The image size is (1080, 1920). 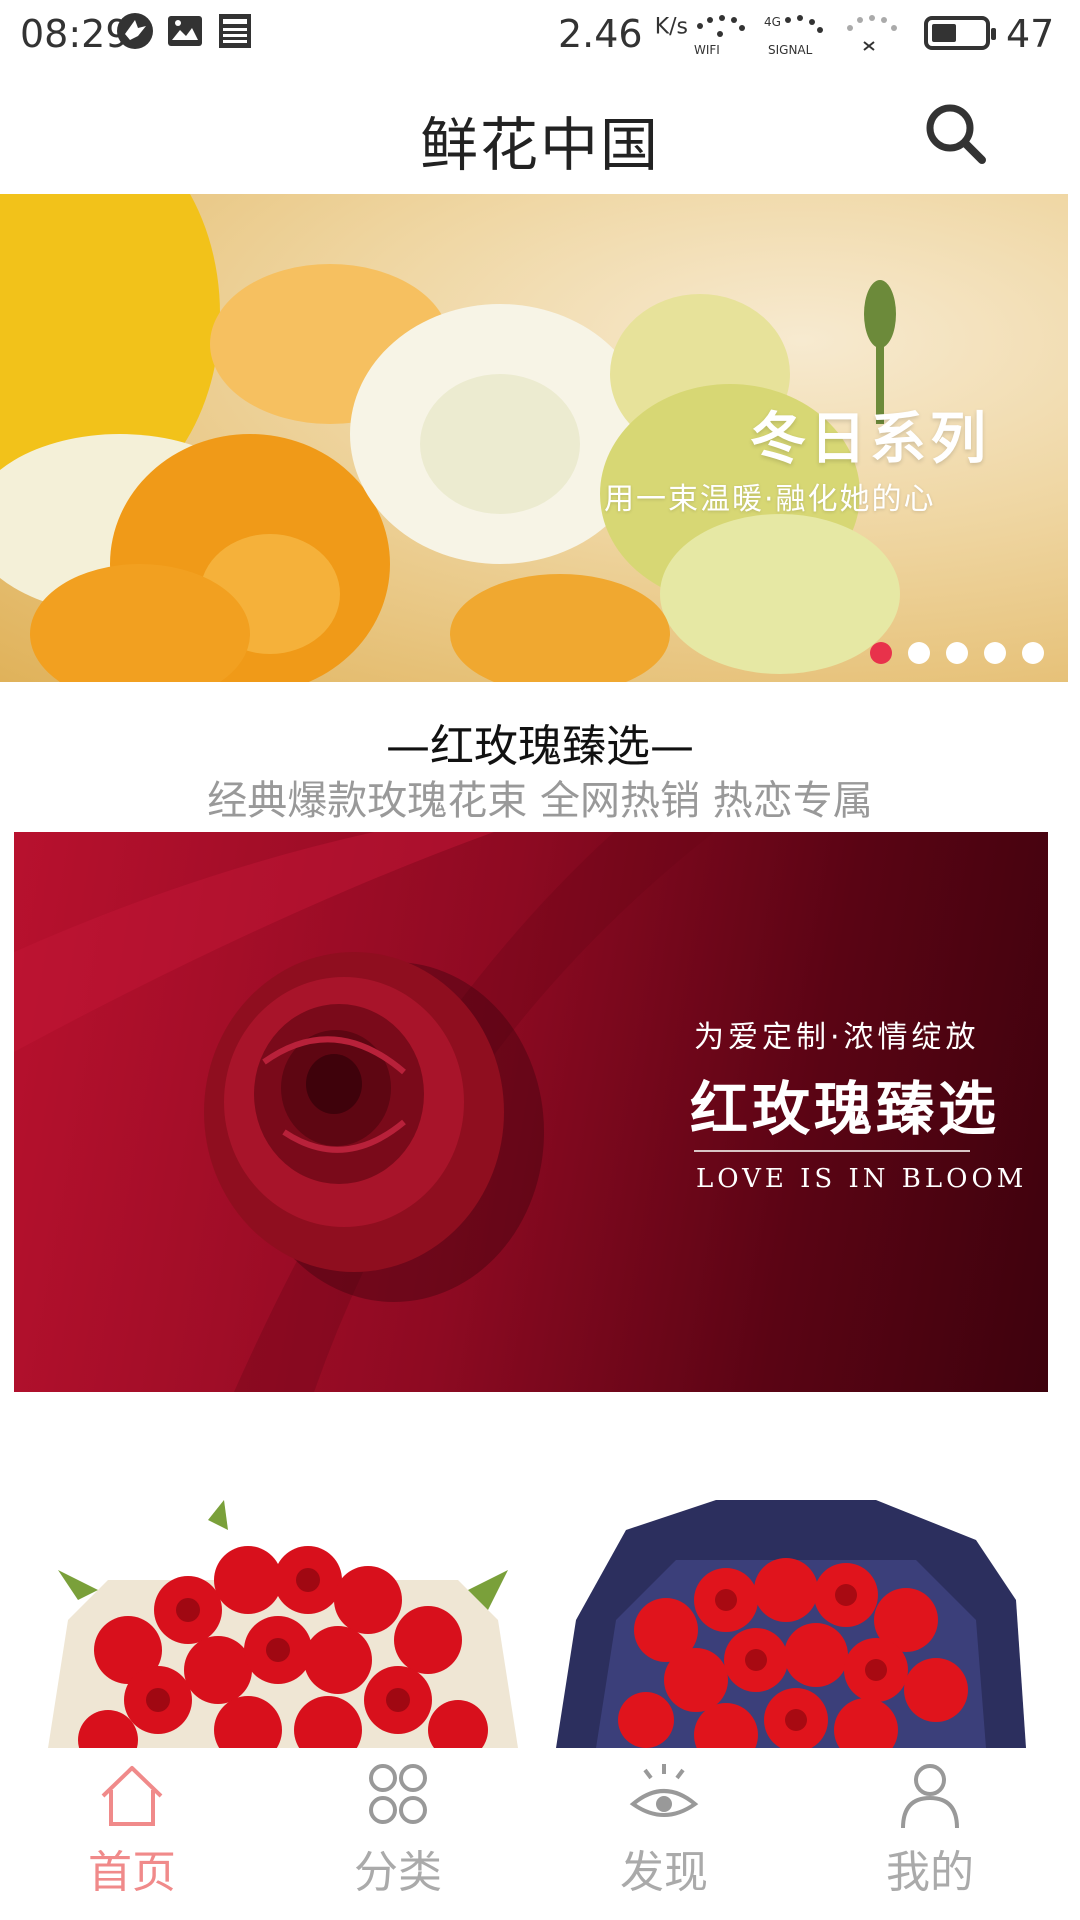 What do you see at coordinates (132, 1872) in the screenshot?
I see `nav-home-label: 首页` at bounding box center [132, 1872].